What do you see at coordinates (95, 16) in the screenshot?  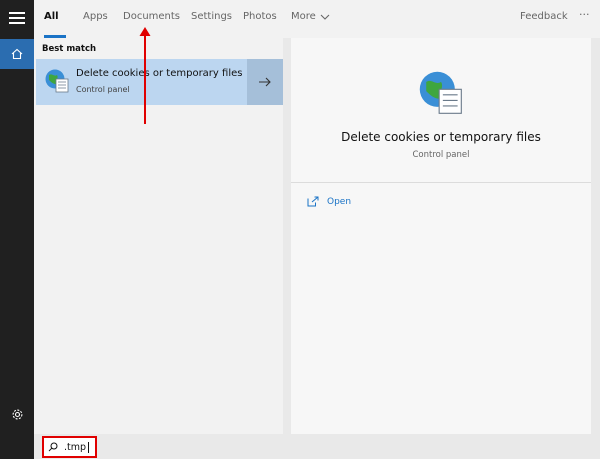 I see `tab-apps: Apps` at bounding box center [95, 16].